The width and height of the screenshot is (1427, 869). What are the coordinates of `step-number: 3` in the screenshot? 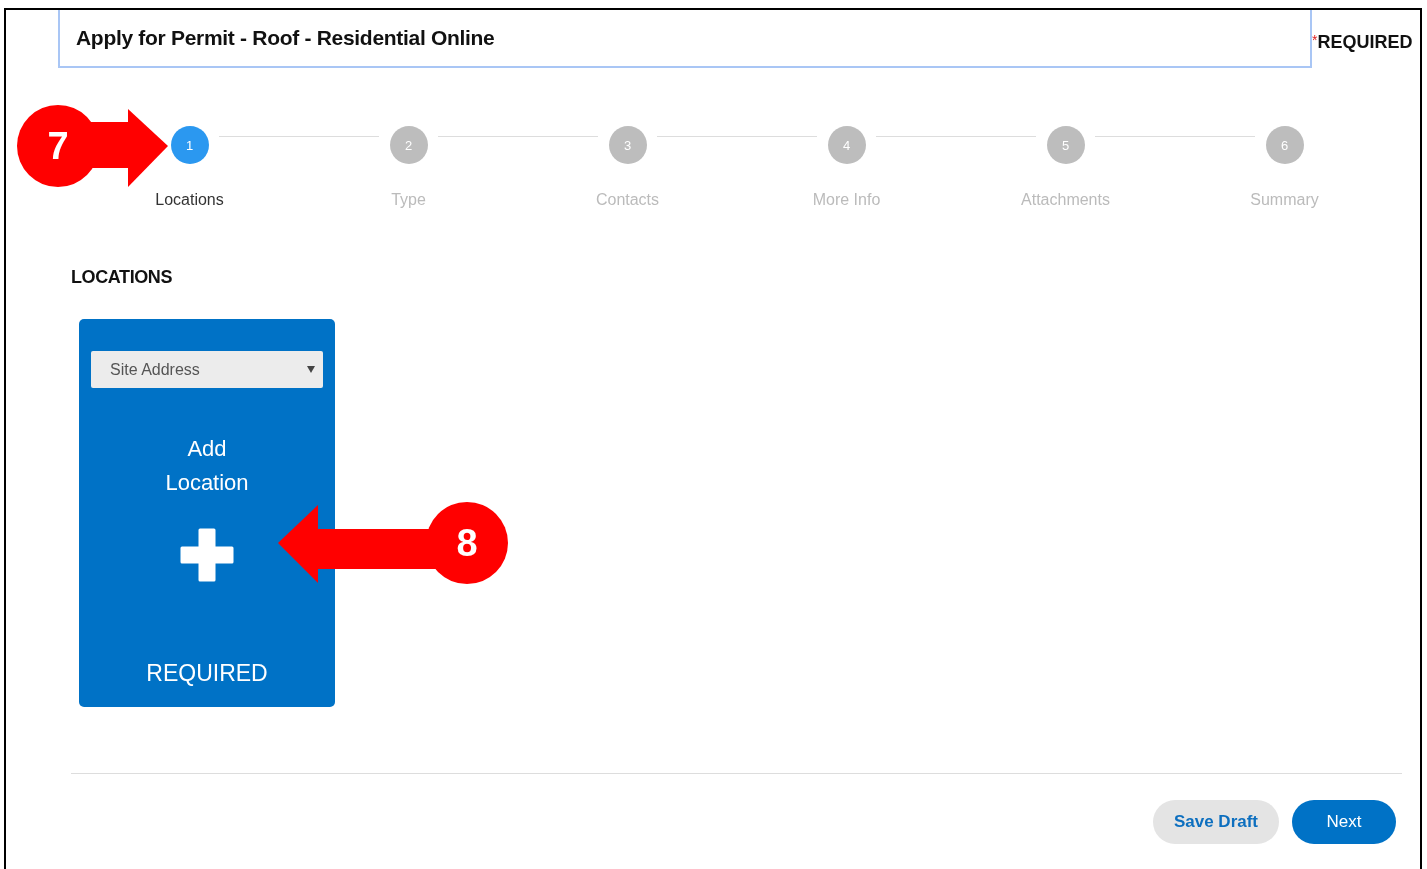 It's located at (627, 145).